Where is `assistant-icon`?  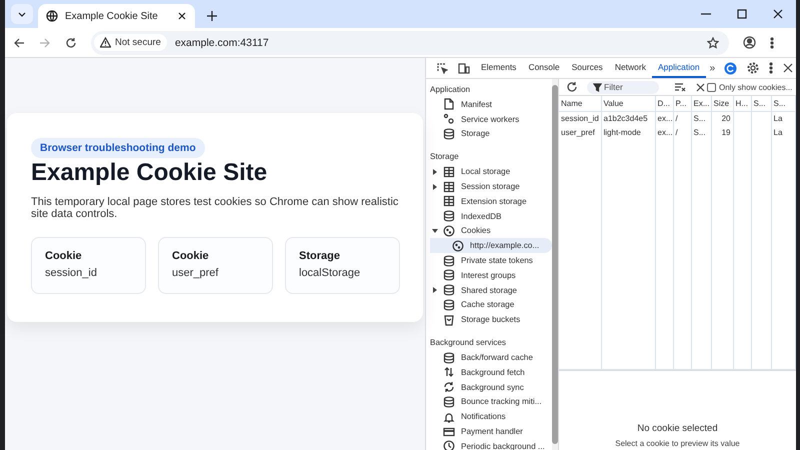
assistant-icon is located at coordinates (731, 68).